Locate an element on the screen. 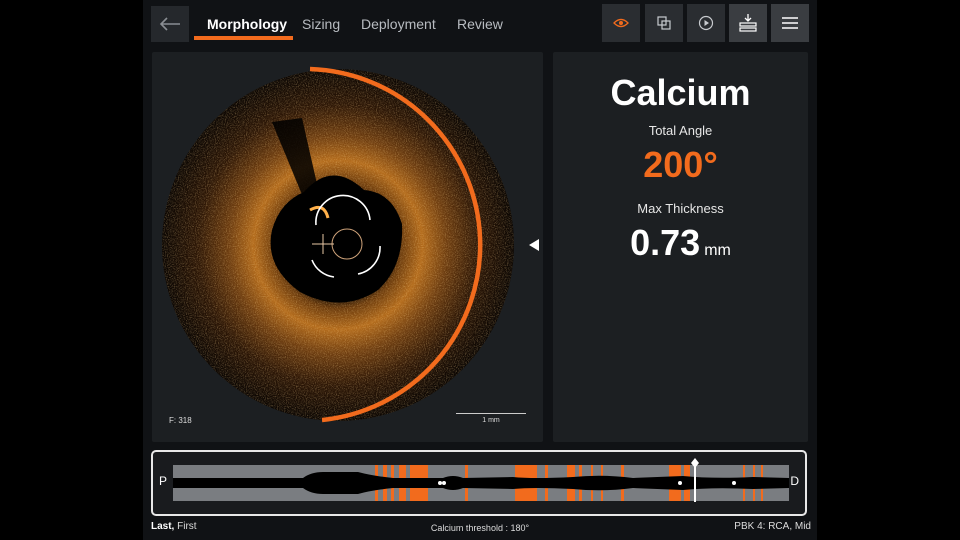 This screenshot has height=540, width=960. play-icon is located at coordinates (706, 23).